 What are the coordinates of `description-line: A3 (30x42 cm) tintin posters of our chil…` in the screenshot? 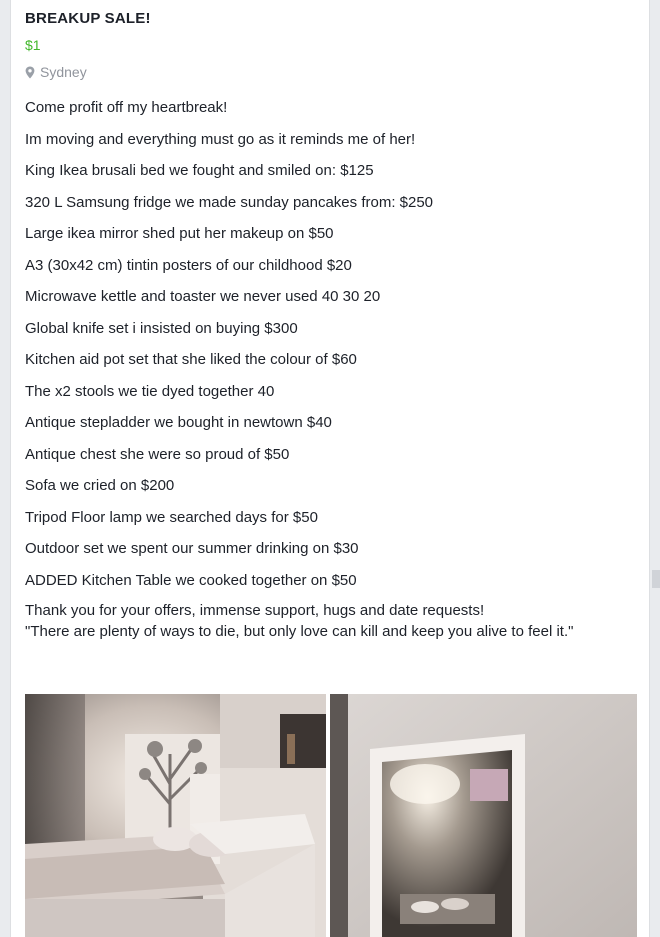 It's located at (188, 265).